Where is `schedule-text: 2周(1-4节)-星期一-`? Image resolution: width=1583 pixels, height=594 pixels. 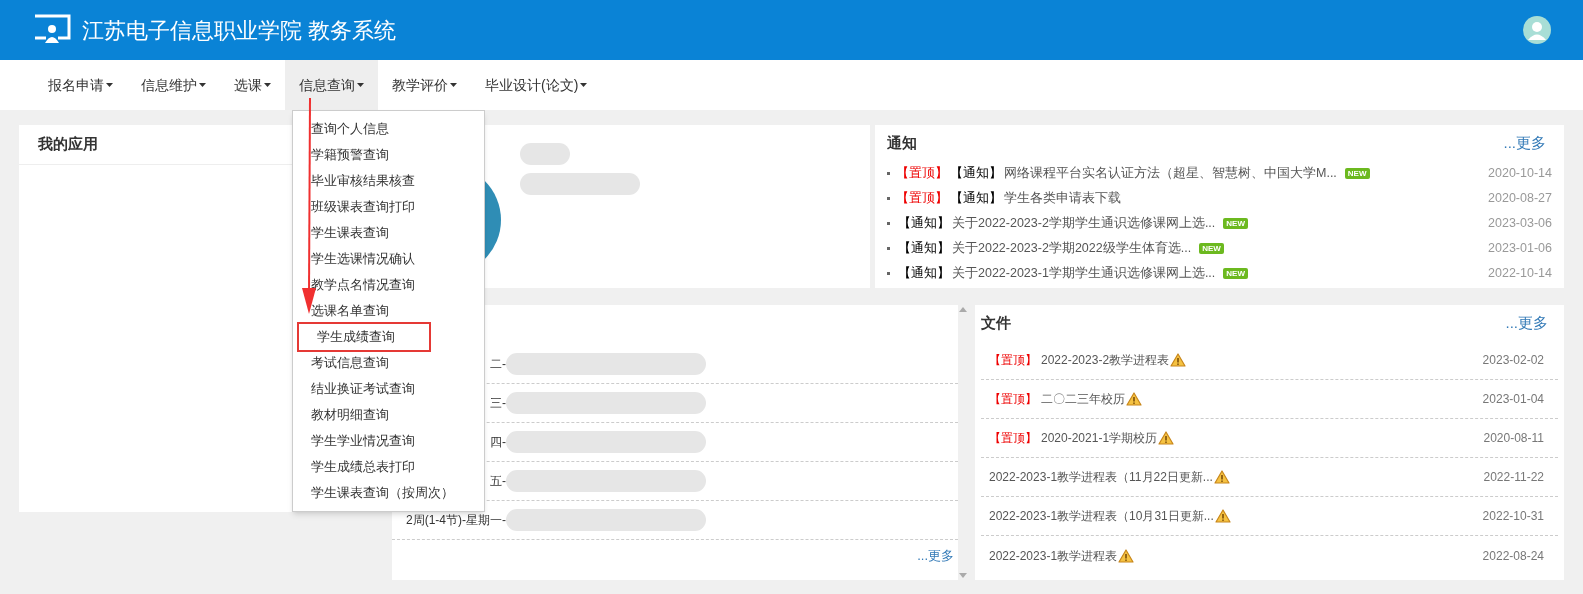
schedule-text: 2周(1-4节)-星期一- is located at coordinates (456, 520).